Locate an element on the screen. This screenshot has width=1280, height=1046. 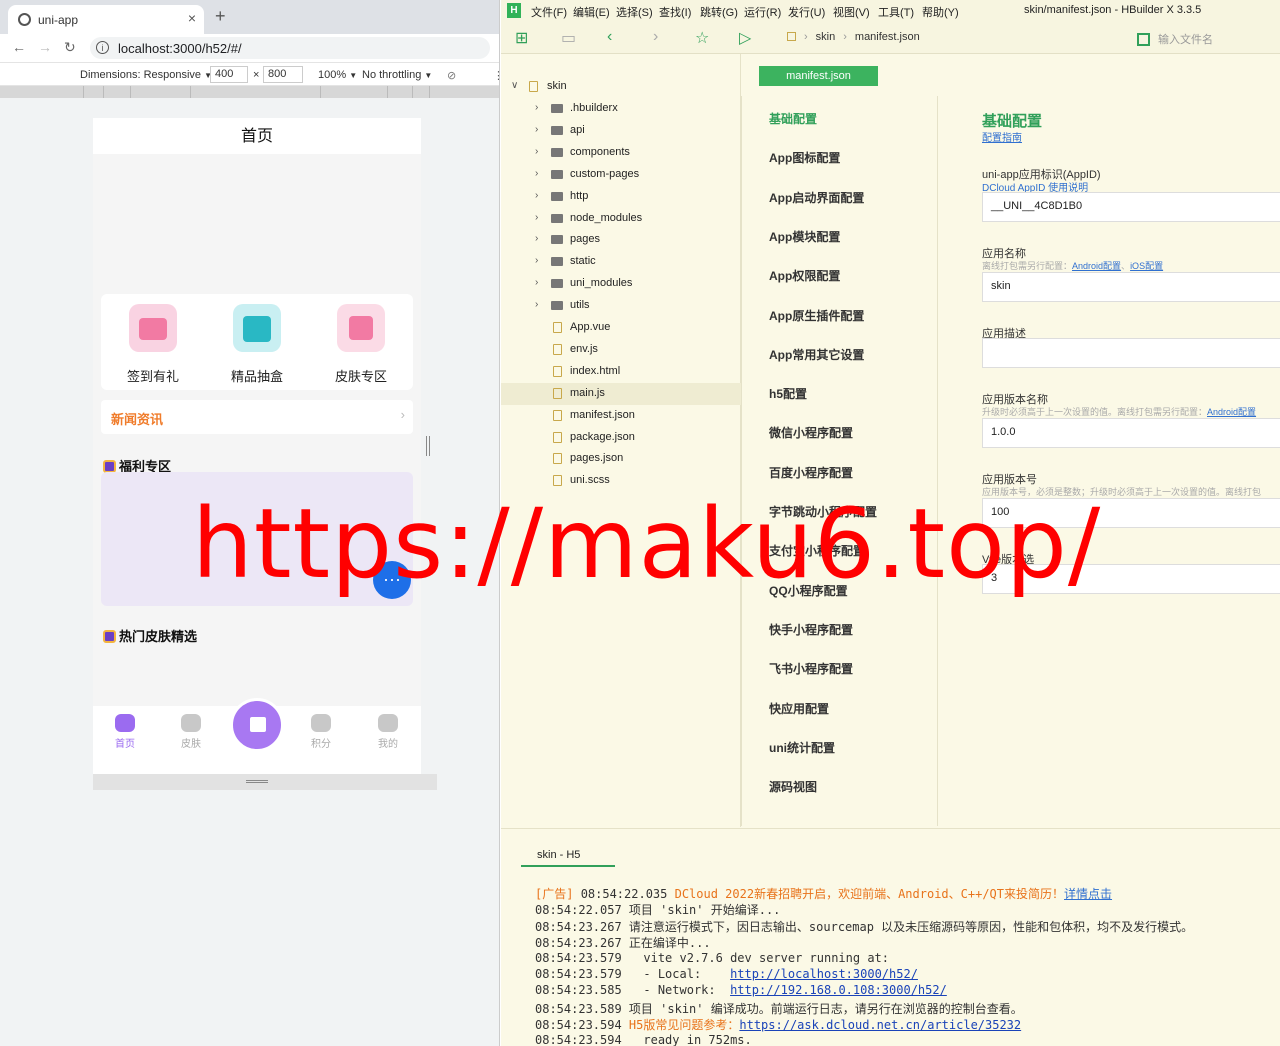
feature-blindbox: 精品抽盒 is located at coordinates (257, 344).